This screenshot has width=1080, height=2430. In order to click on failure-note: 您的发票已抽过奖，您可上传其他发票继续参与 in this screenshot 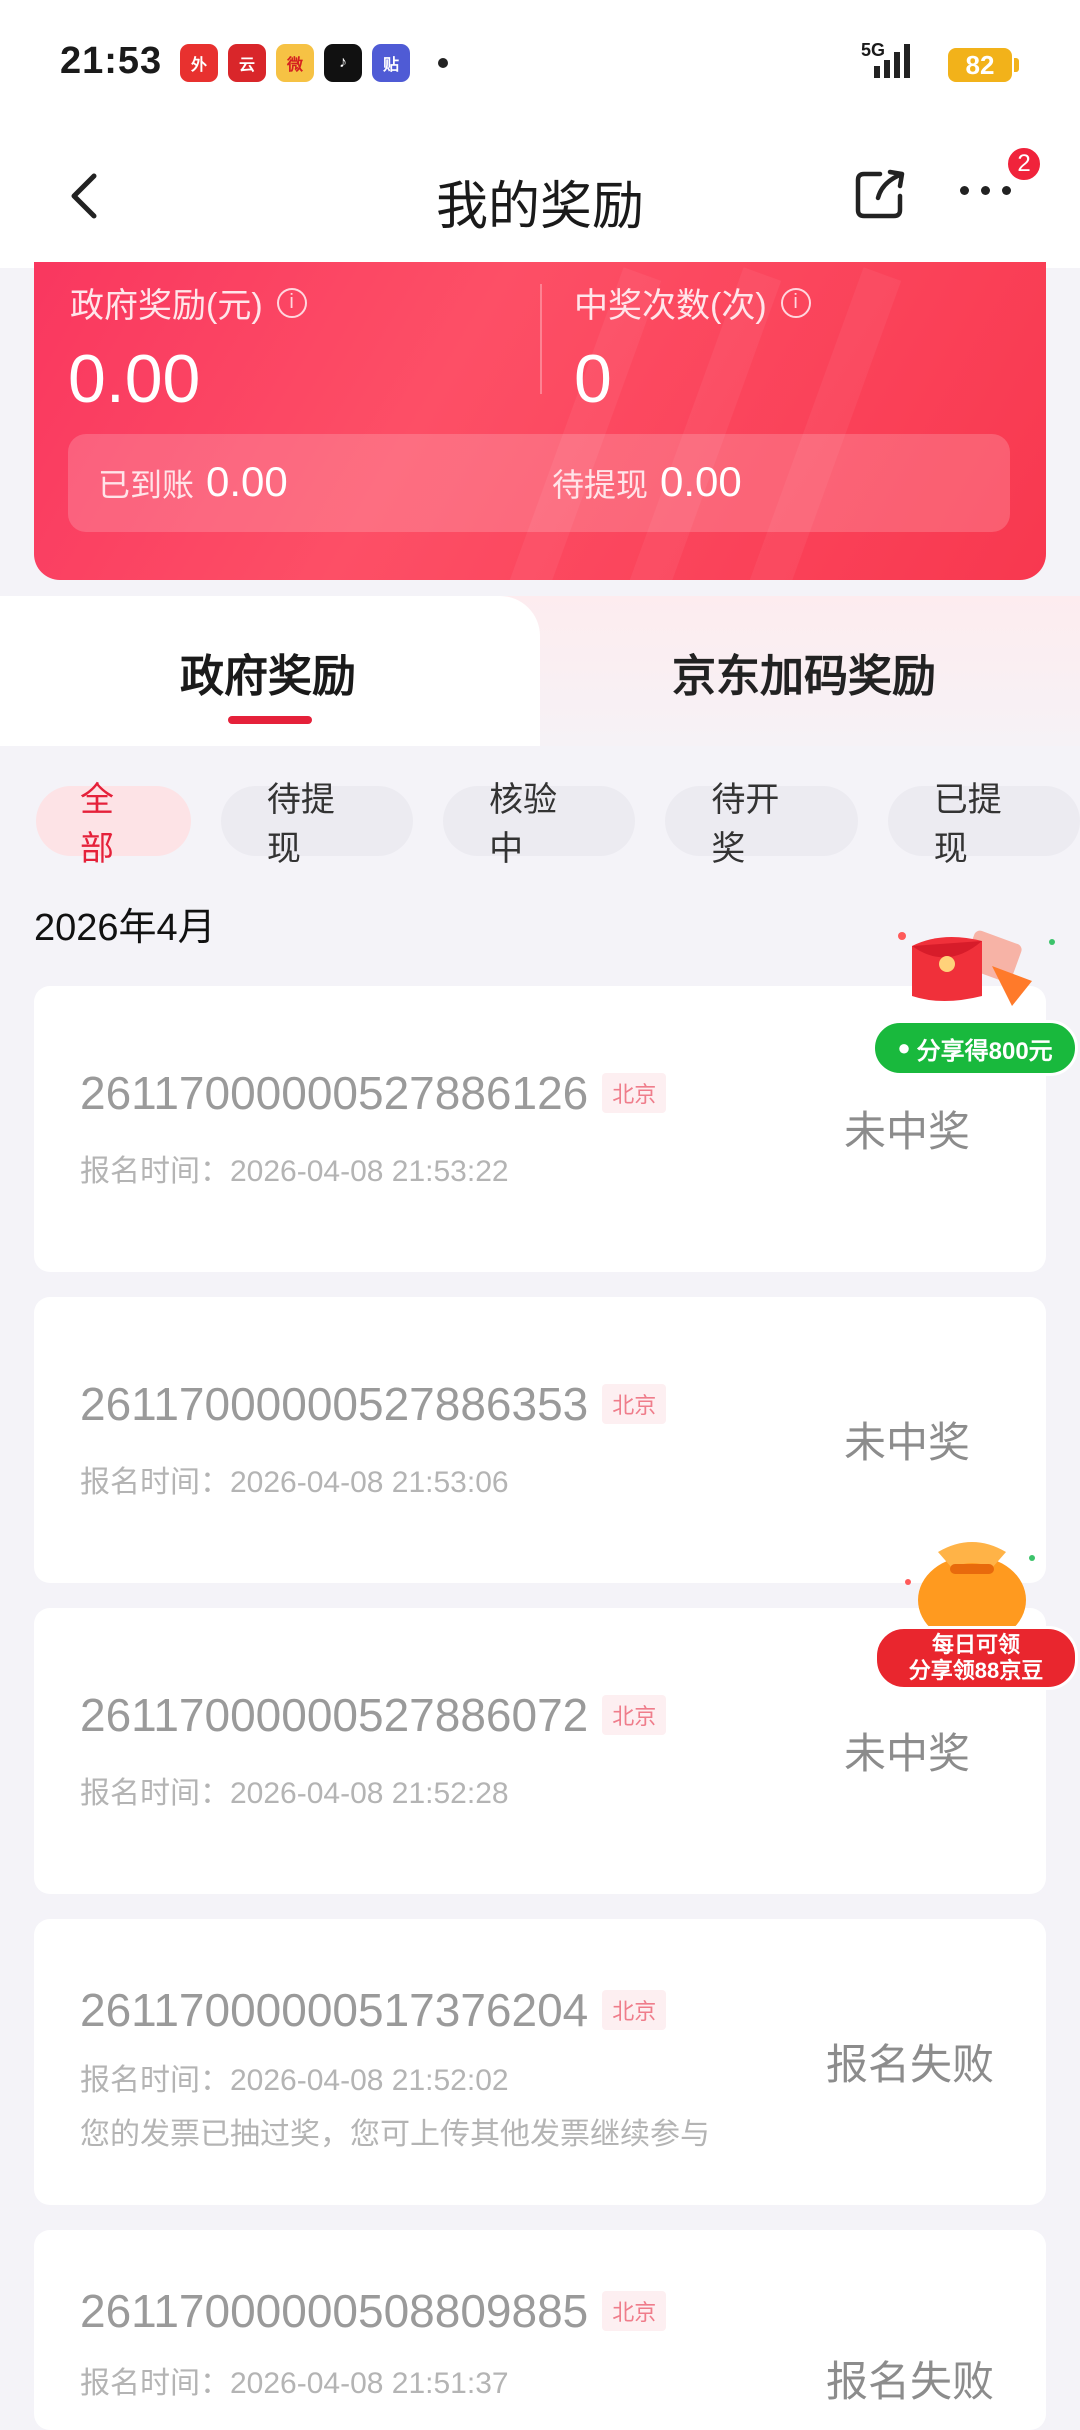, I will do `click(395, 2134)`.